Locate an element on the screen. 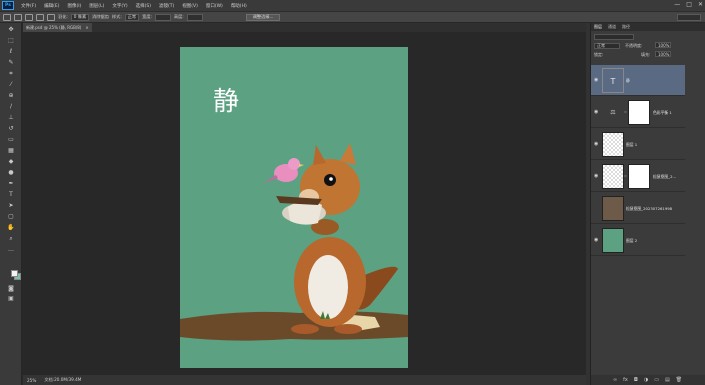 This screenshot has width=705, height=385. opacity-input: 100% is located at coordinates (663, 45).